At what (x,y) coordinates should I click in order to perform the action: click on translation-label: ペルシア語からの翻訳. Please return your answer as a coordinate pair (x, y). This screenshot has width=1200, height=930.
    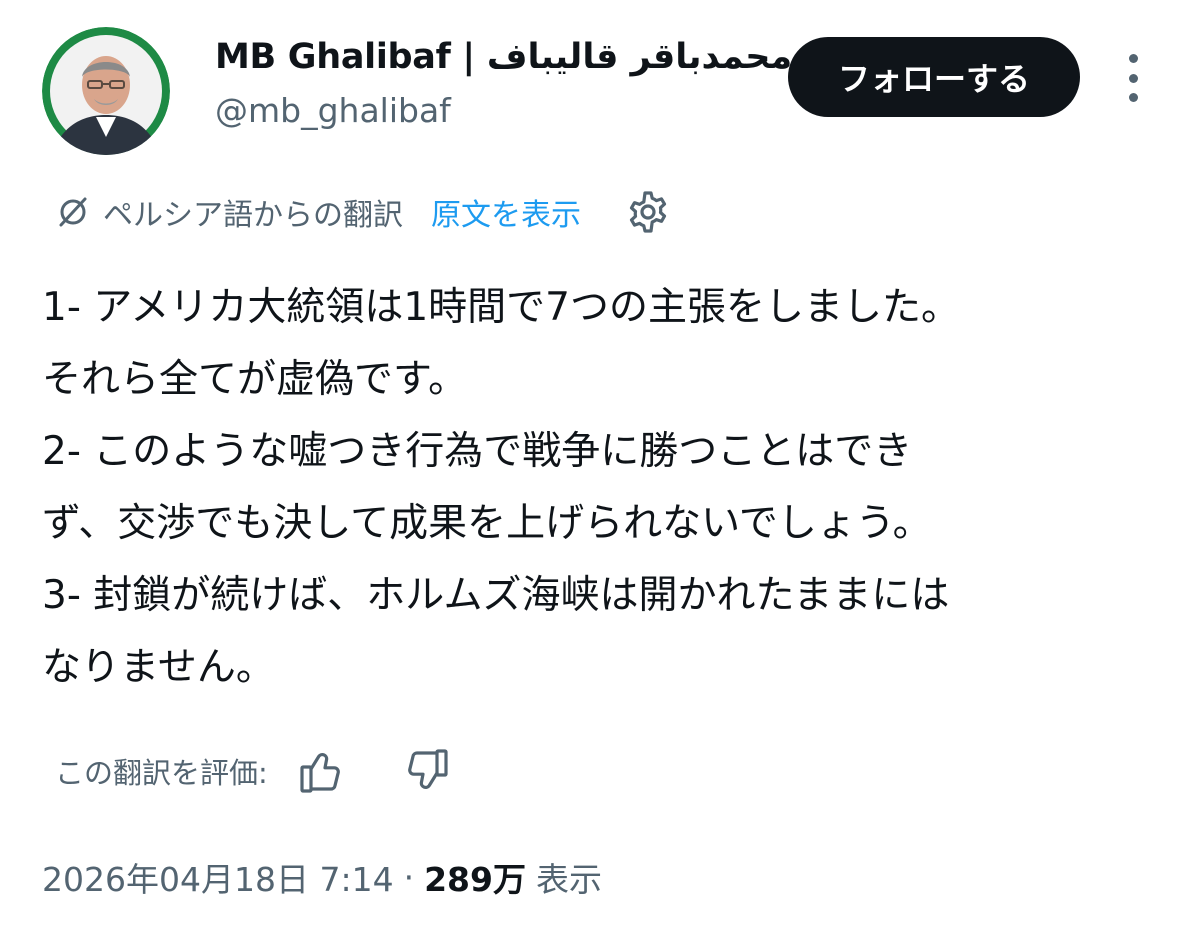
    Looking at the image, I should click on (253, 215).